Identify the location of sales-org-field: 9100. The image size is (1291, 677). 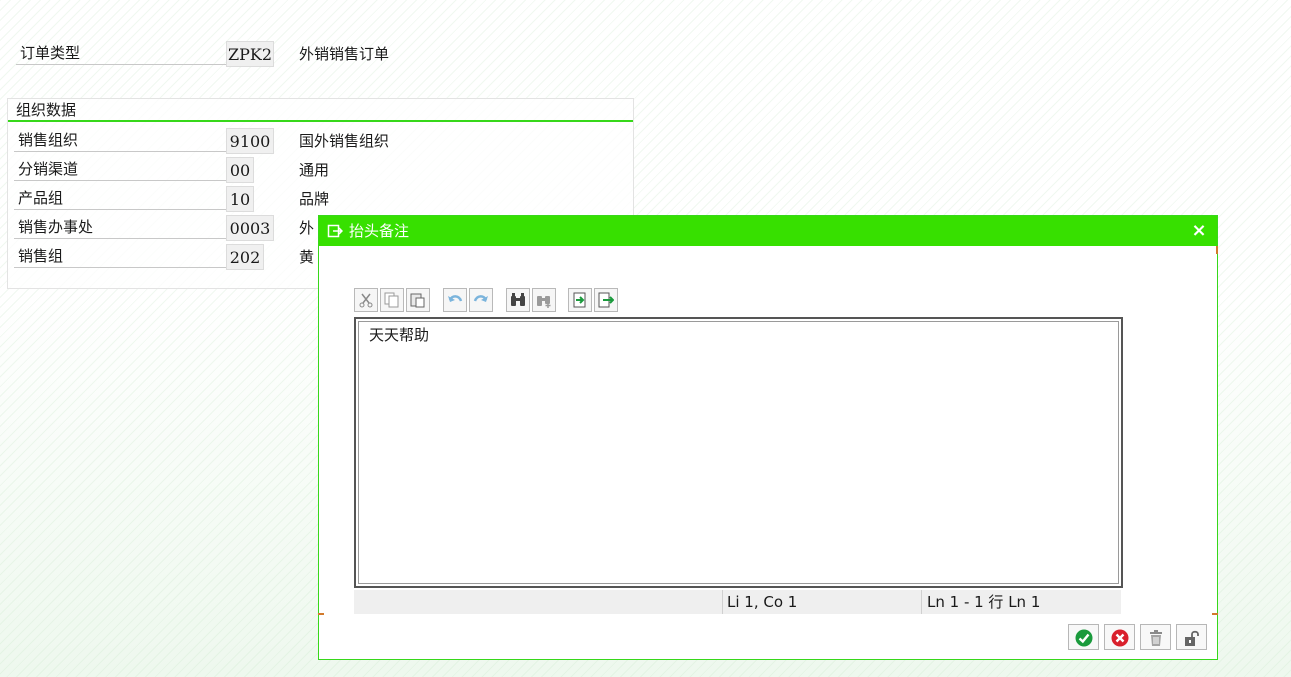
(250, 141).